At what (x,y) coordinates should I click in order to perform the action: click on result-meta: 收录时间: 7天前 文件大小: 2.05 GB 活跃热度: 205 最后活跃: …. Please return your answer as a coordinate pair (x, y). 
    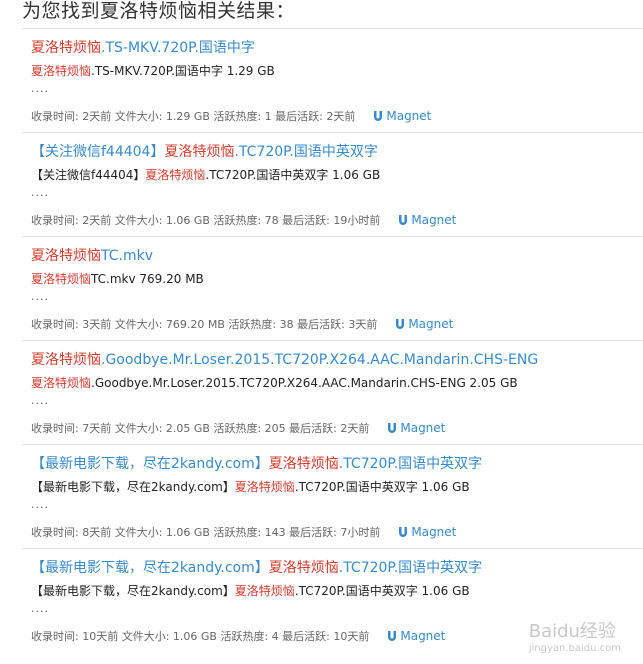
    Looking at the image, I should click on (337, 428).